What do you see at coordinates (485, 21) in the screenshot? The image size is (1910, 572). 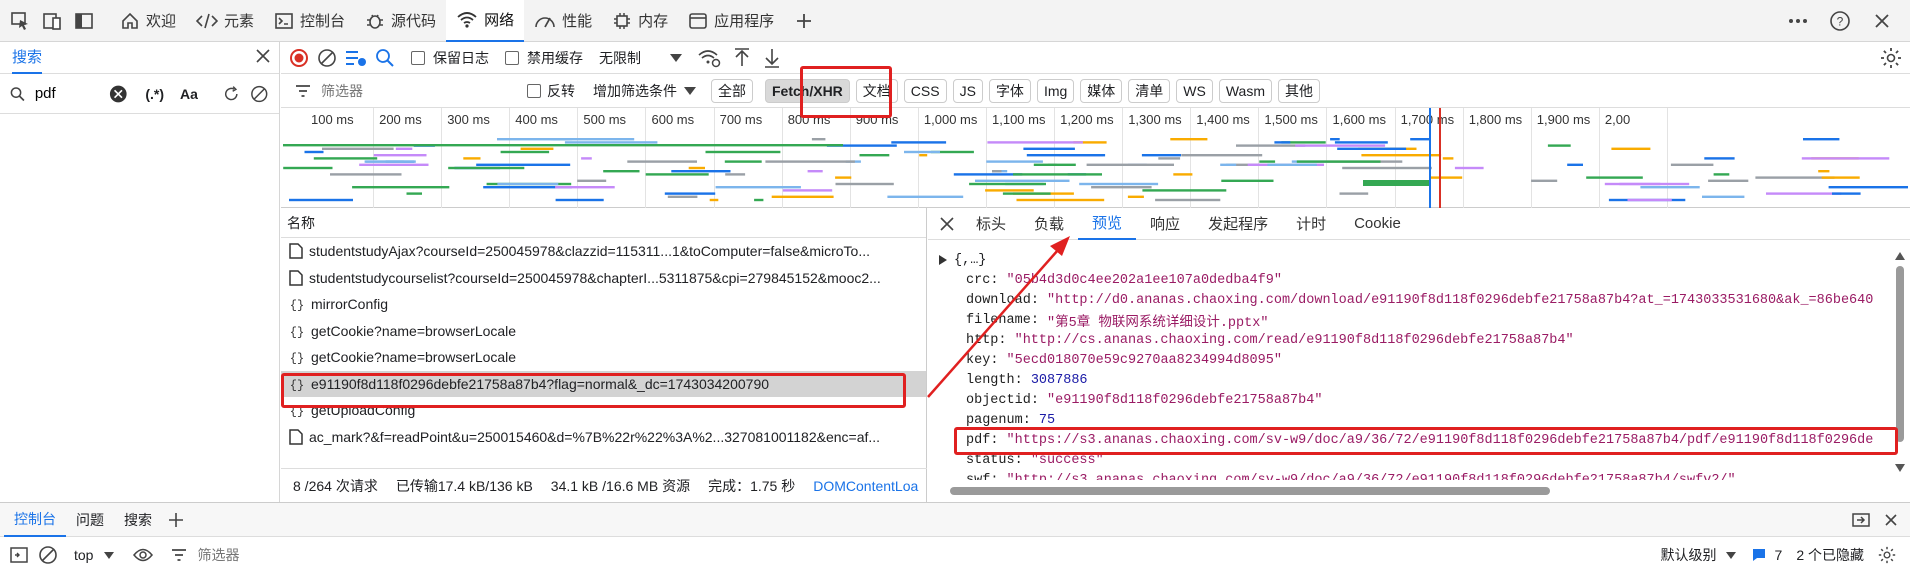 I see `tab-network: 网络` at bounding box center [485, 21].